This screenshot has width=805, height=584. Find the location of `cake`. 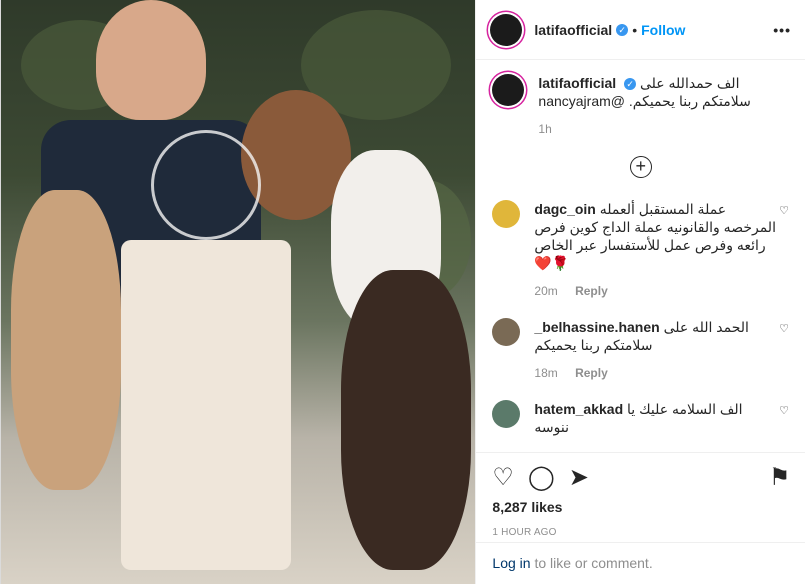

cake is located at coordinates (206, 405).